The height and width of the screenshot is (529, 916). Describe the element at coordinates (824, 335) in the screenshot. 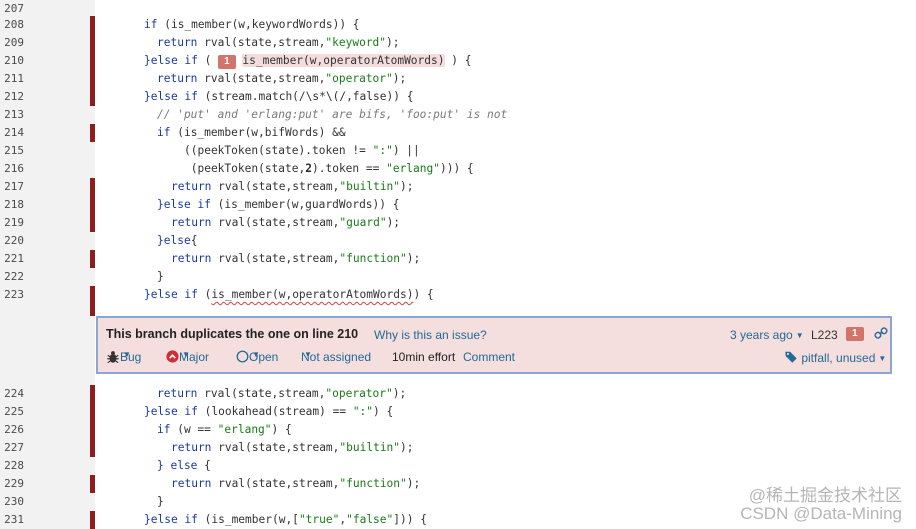

I see `issue-line-ref: L223` at that location.